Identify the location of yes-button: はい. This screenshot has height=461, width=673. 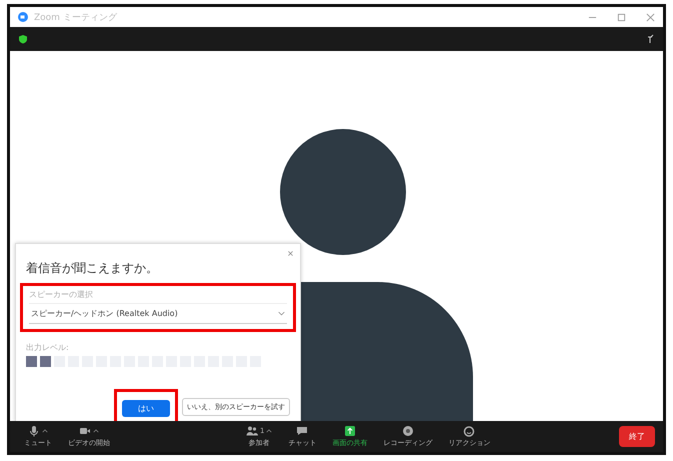
(146, 408).